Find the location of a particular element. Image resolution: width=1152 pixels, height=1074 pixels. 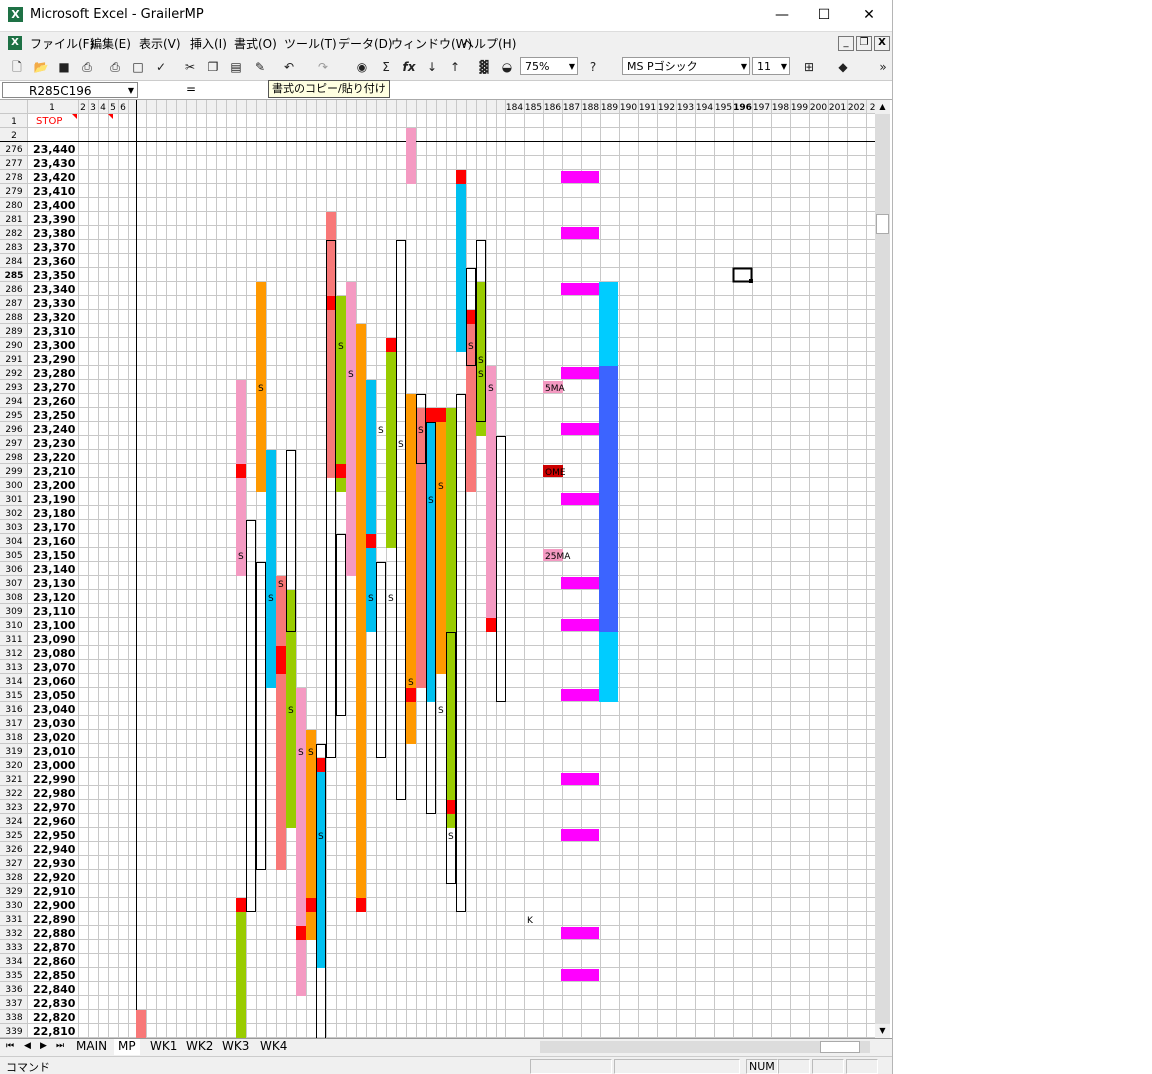

menu-window: ウィンドウ(W) is located at coordinates (431, 43).